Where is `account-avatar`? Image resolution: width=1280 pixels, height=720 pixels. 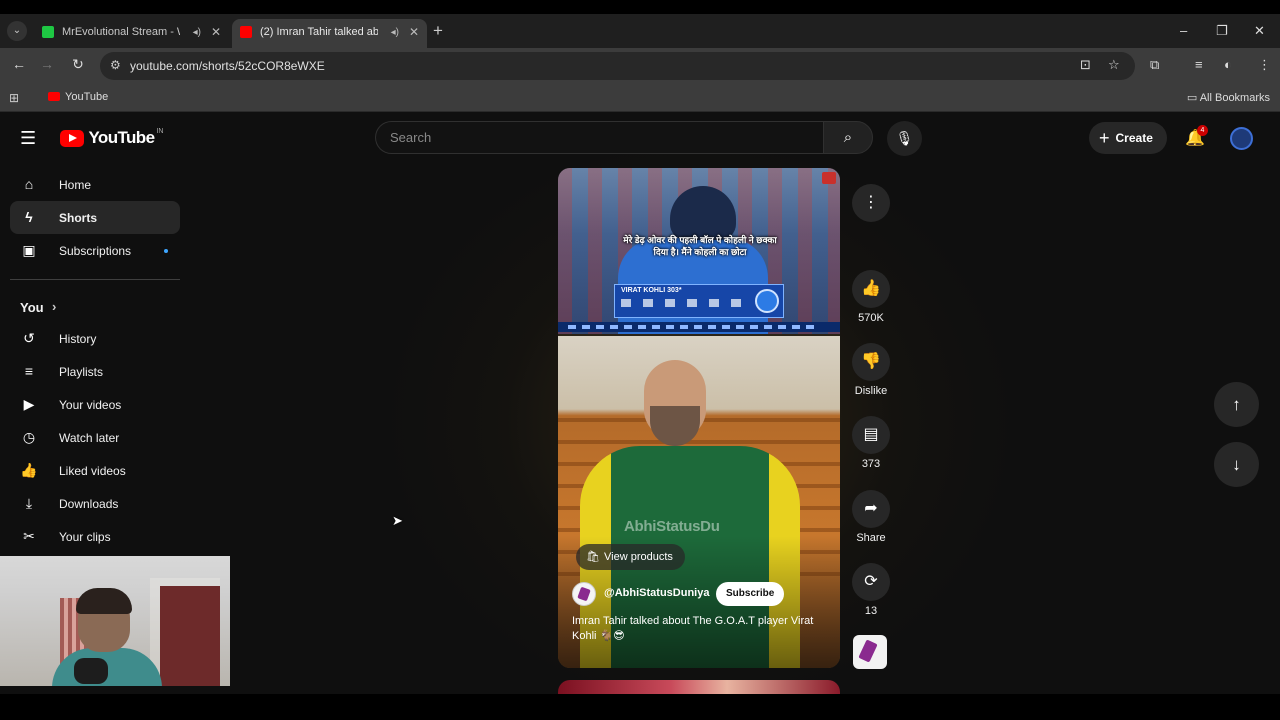
account-avatar is located at coordinates (1241, 138).